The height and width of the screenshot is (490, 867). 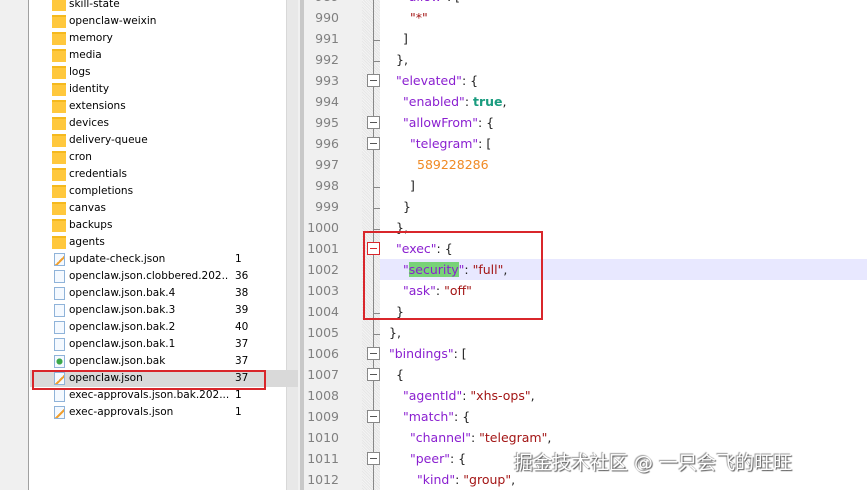 I want to click on file-list-item: openclaw.json 37, so click(x=164, y=378).